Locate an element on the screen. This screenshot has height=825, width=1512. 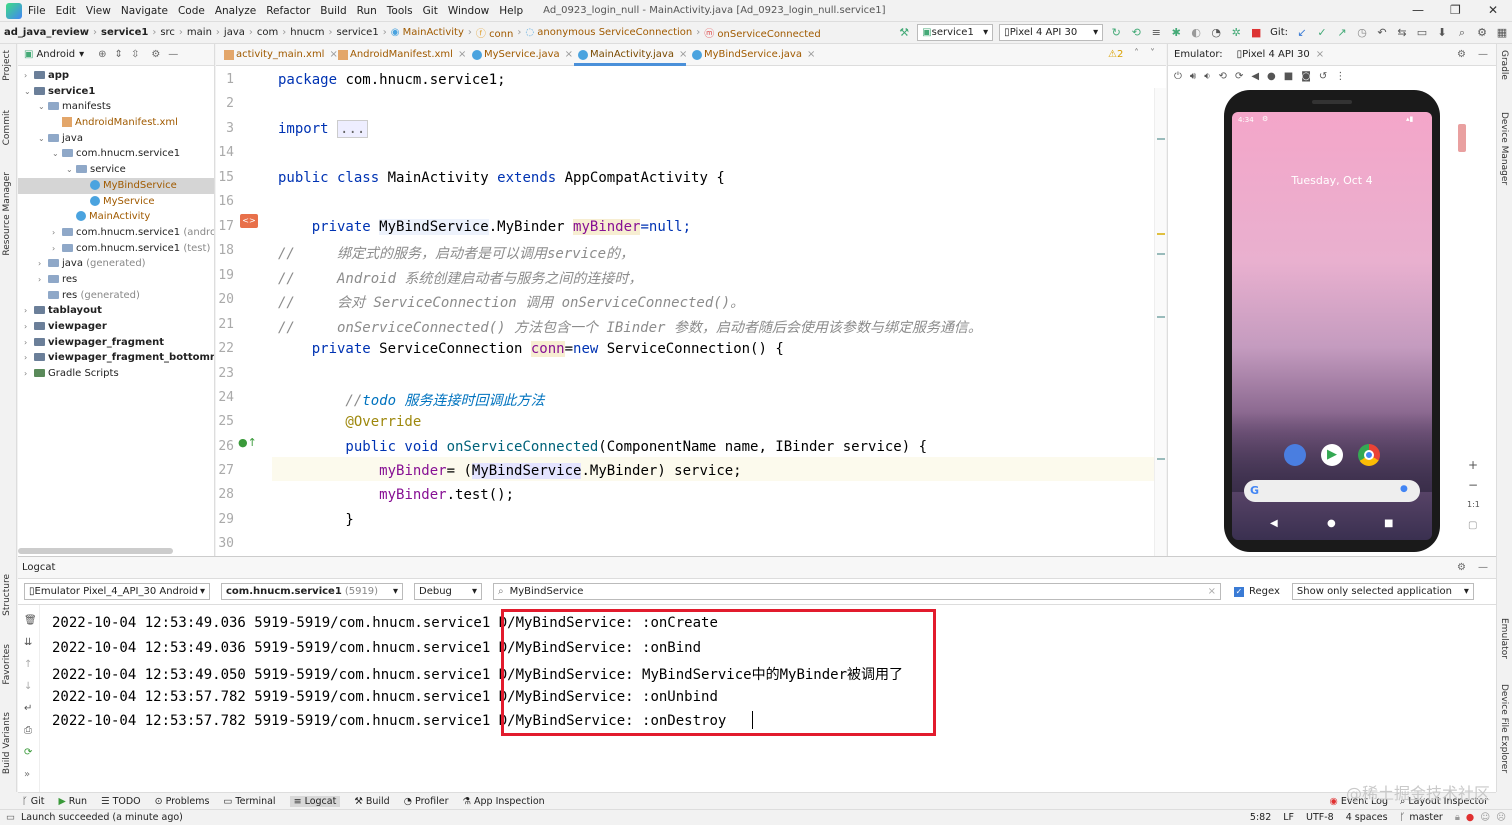
maximize-icon: ❐ is located at coordinates (1455, 10).